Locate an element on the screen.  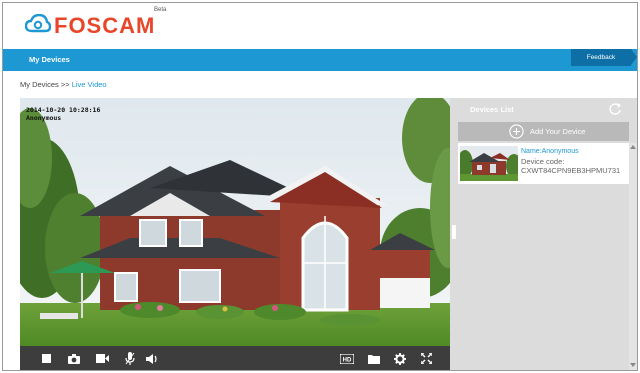
foscam-logo: FOSCAM is located at coordinates (90, 26).